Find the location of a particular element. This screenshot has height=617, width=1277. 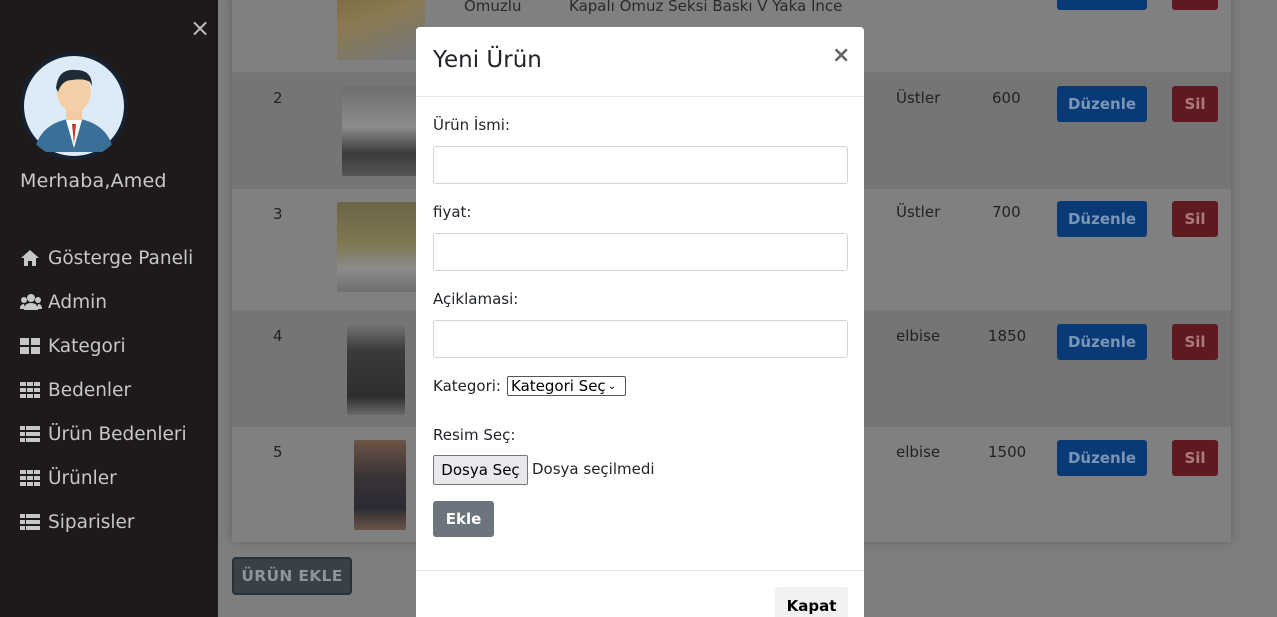

sidebar-item-label: Siparisler is located at coordinates (91, 522).